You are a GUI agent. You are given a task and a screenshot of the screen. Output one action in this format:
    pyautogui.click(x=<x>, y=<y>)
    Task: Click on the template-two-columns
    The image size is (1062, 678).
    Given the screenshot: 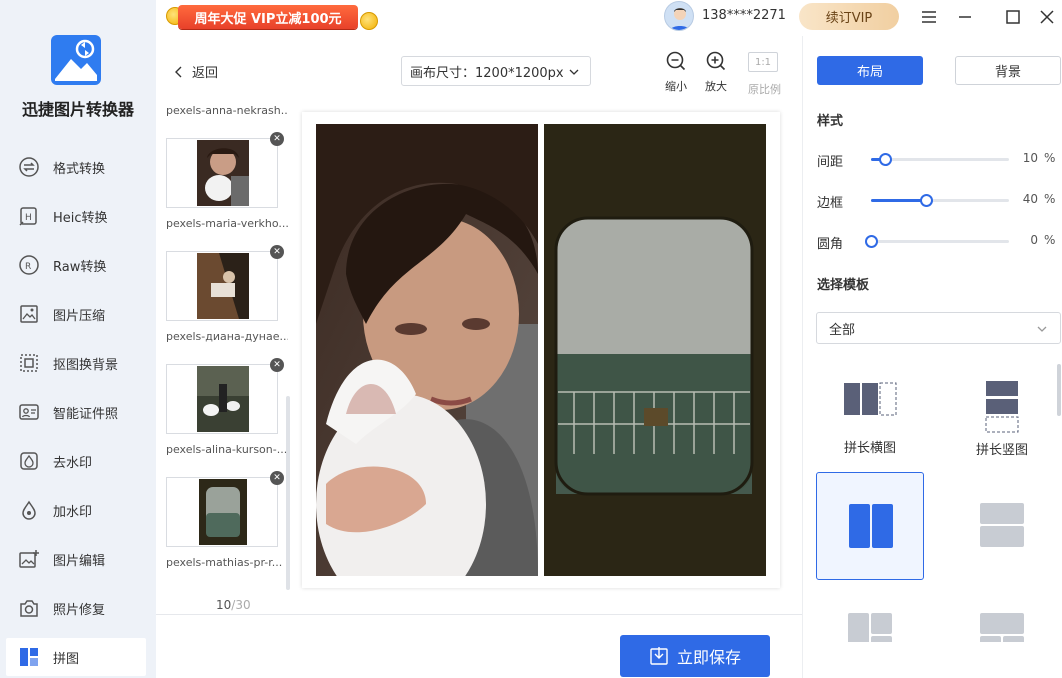 What is the action you would take?
    pyautogui.click(x=870, y=526)
    